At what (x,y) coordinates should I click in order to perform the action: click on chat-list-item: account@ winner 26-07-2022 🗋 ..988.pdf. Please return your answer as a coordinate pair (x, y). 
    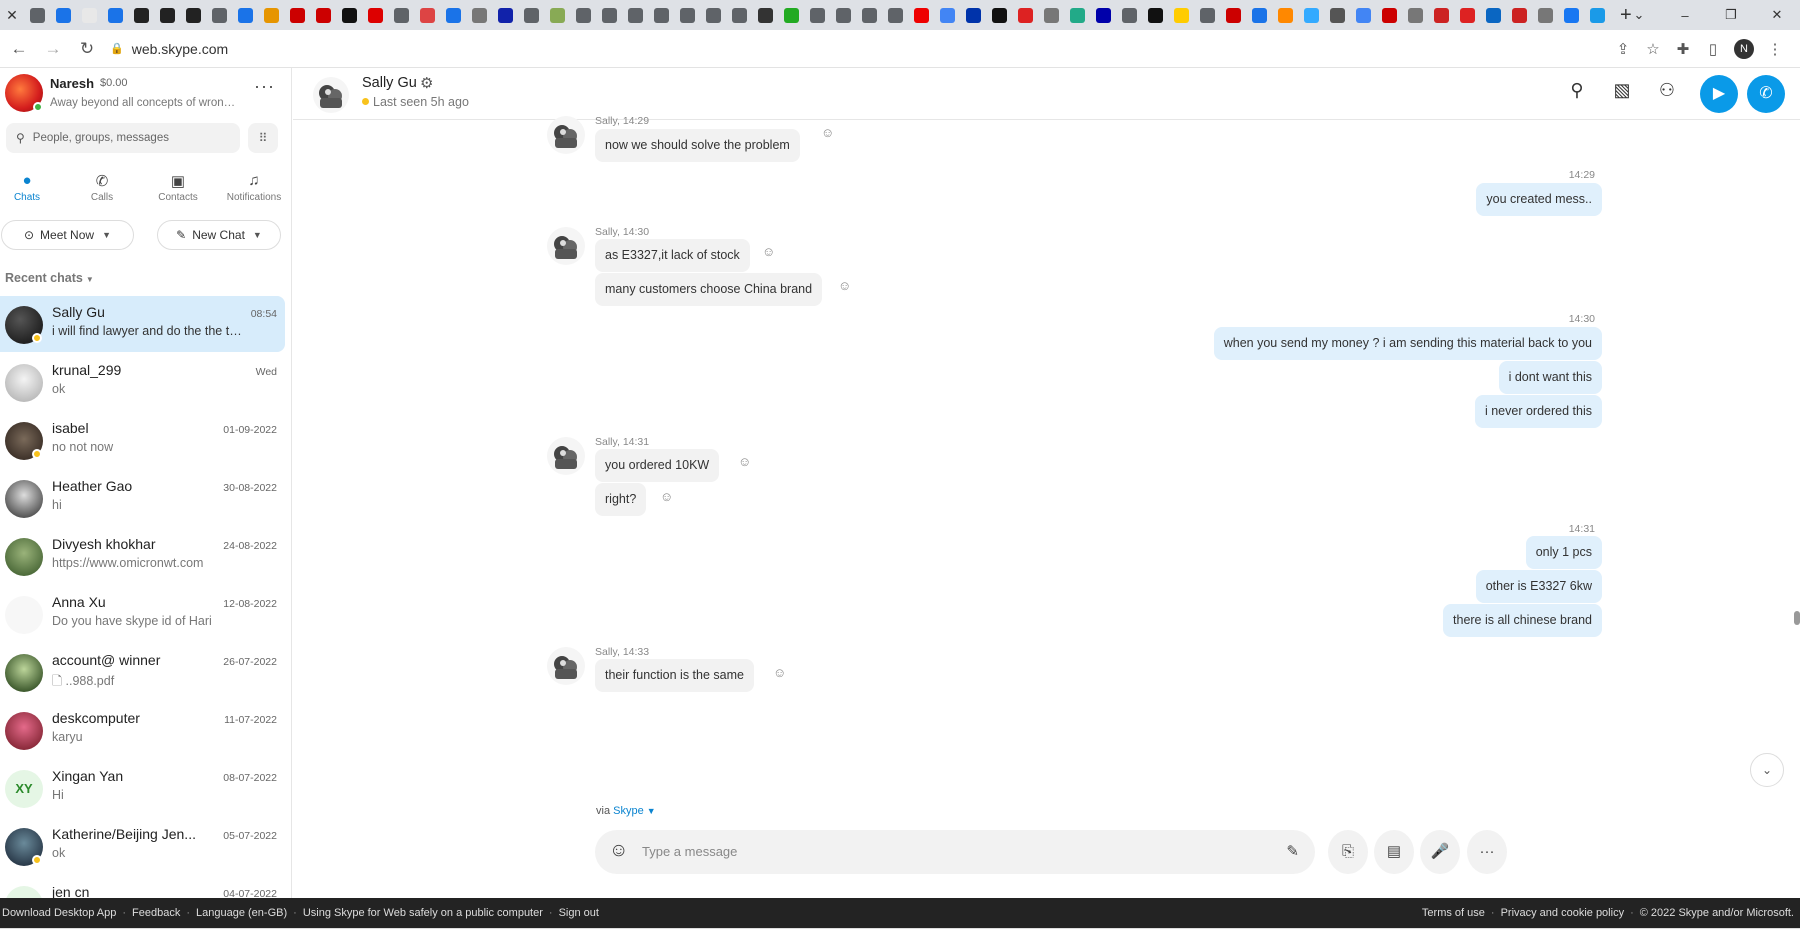
    Looking at the image, I should click on (142, 672).